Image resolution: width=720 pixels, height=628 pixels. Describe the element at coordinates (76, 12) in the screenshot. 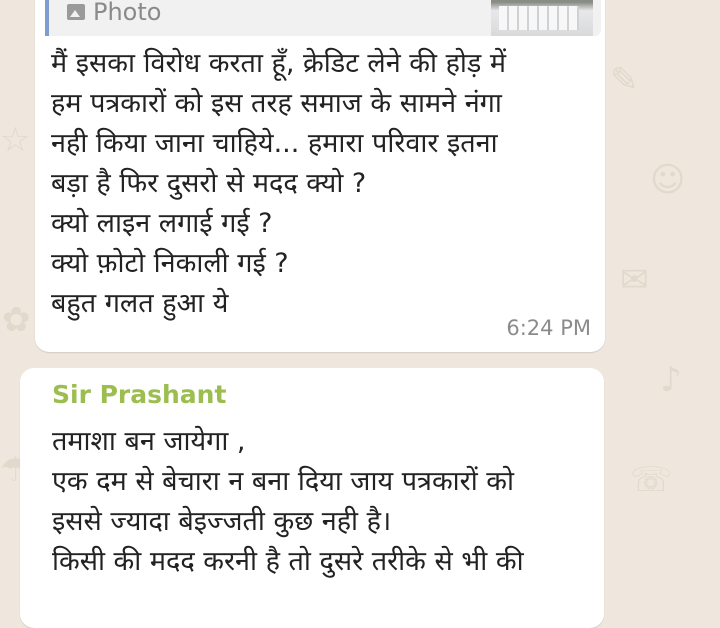

I see `photo-icon` at that location.